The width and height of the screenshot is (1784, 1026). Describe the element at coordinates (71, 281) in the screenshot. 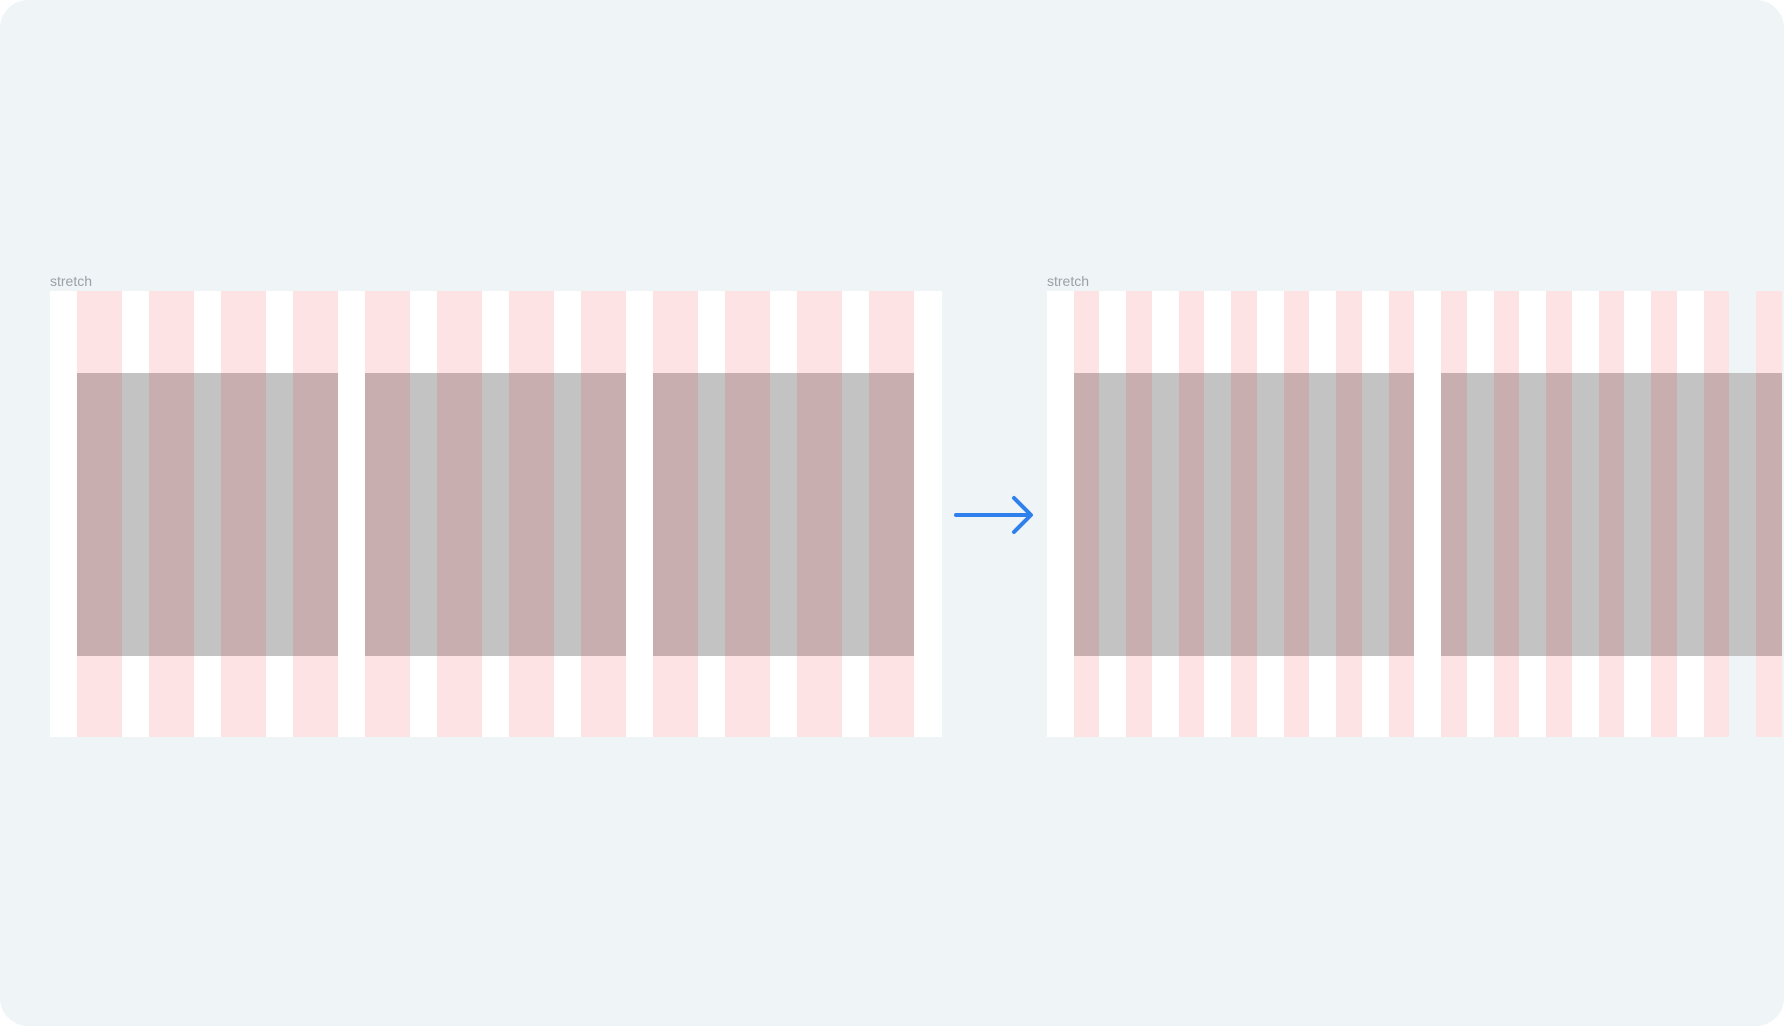

I see `left-frame-label: stretch` at that location.